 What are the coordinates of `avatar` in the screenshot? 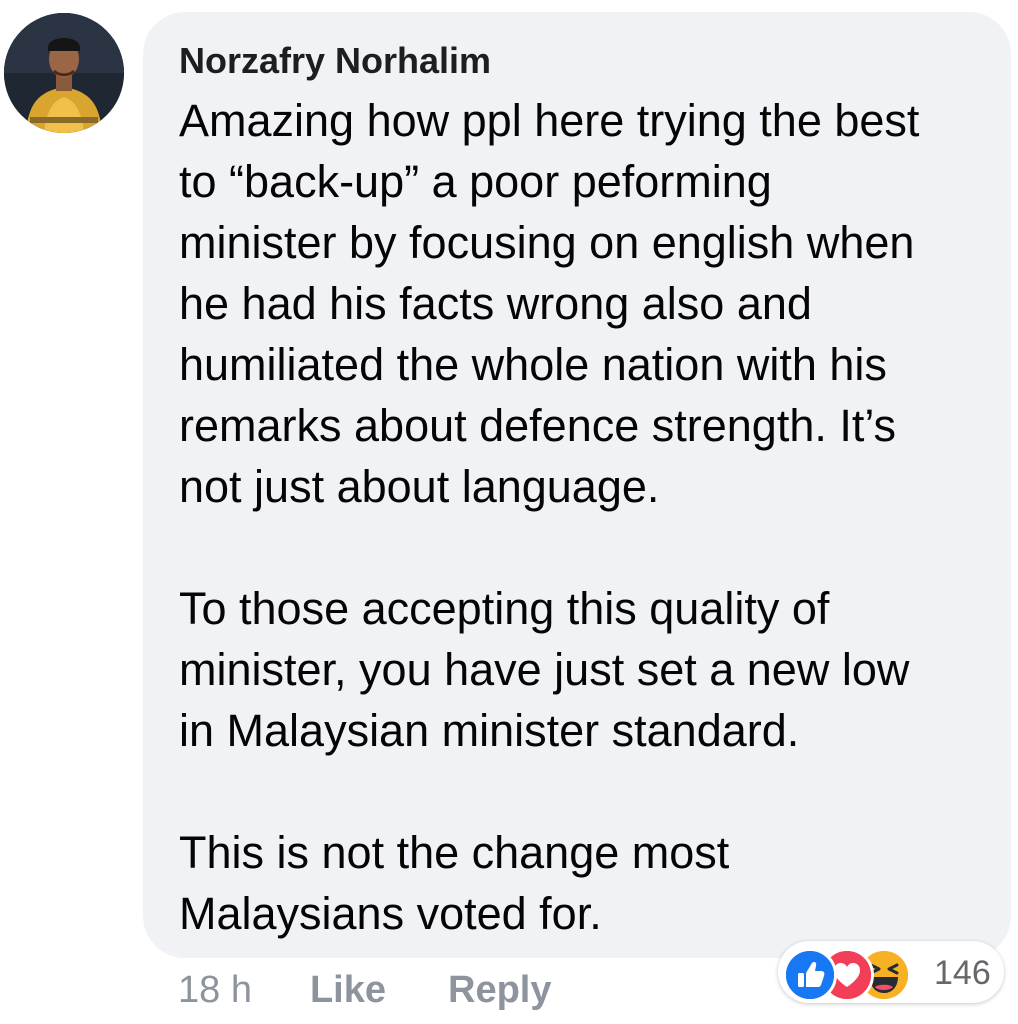 It's located at (64, 73).